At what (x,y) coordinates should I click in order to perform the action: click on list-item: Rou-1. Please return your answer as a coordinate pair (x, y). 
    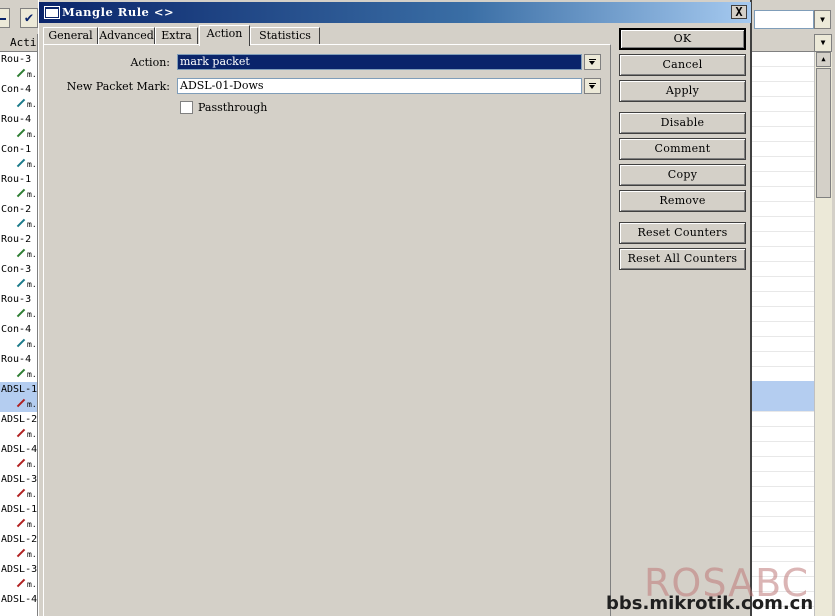
    Looking at the image, I should click on (18, 179).